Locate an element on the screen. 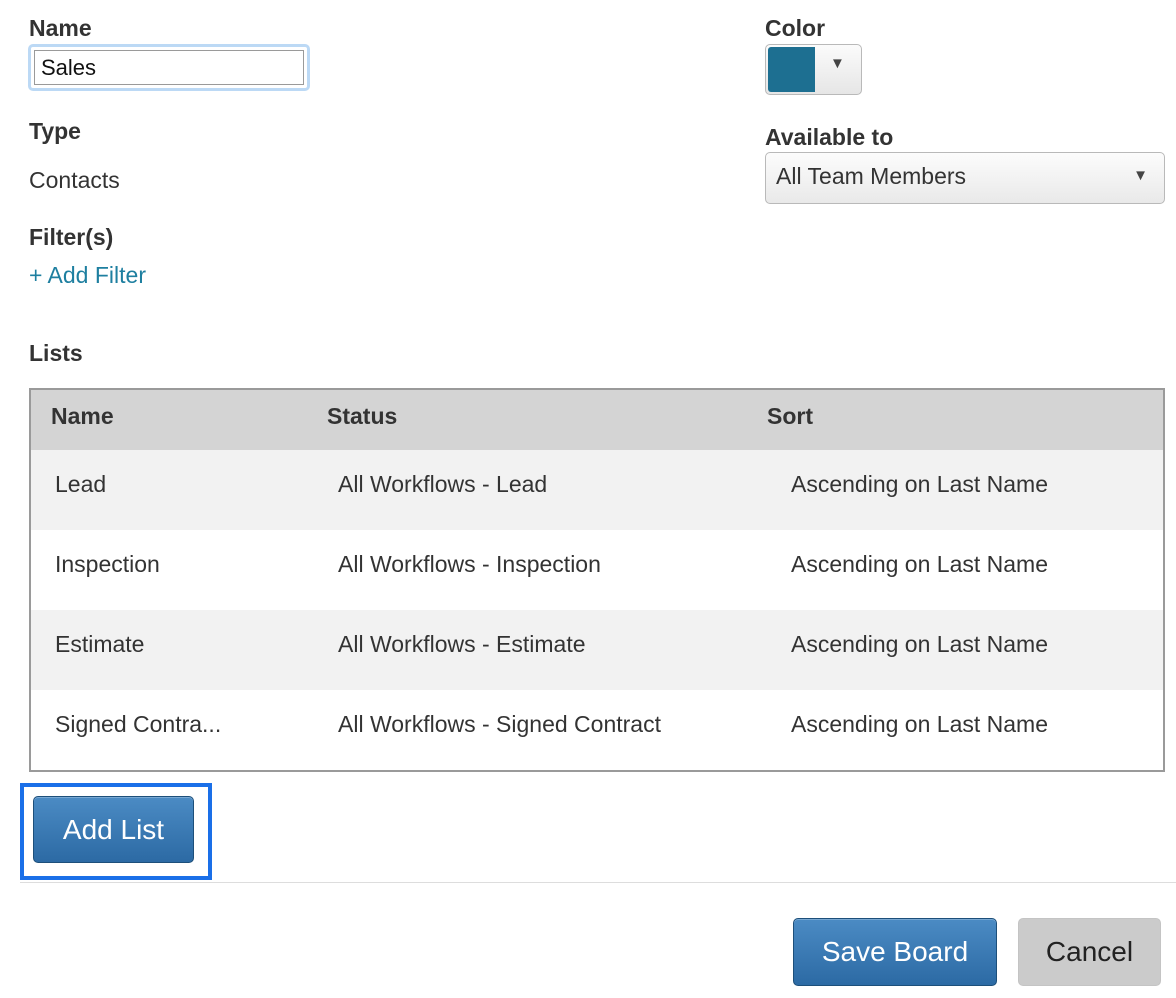  filters-label: Filter(s) is located at coordinates (71, 237).